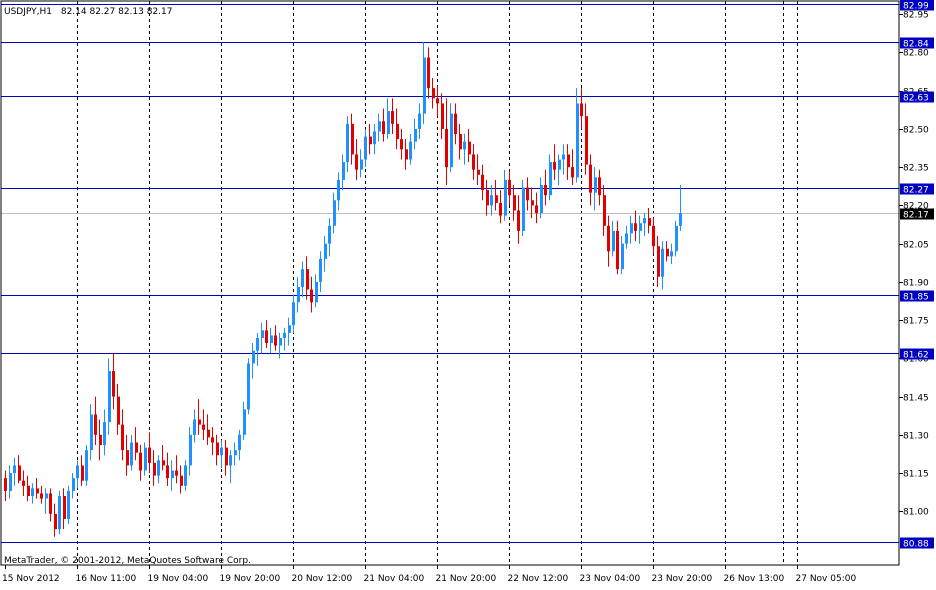 The image size is (936, 590). I want to click on level-price-label: 81.85, so click(916, 298).